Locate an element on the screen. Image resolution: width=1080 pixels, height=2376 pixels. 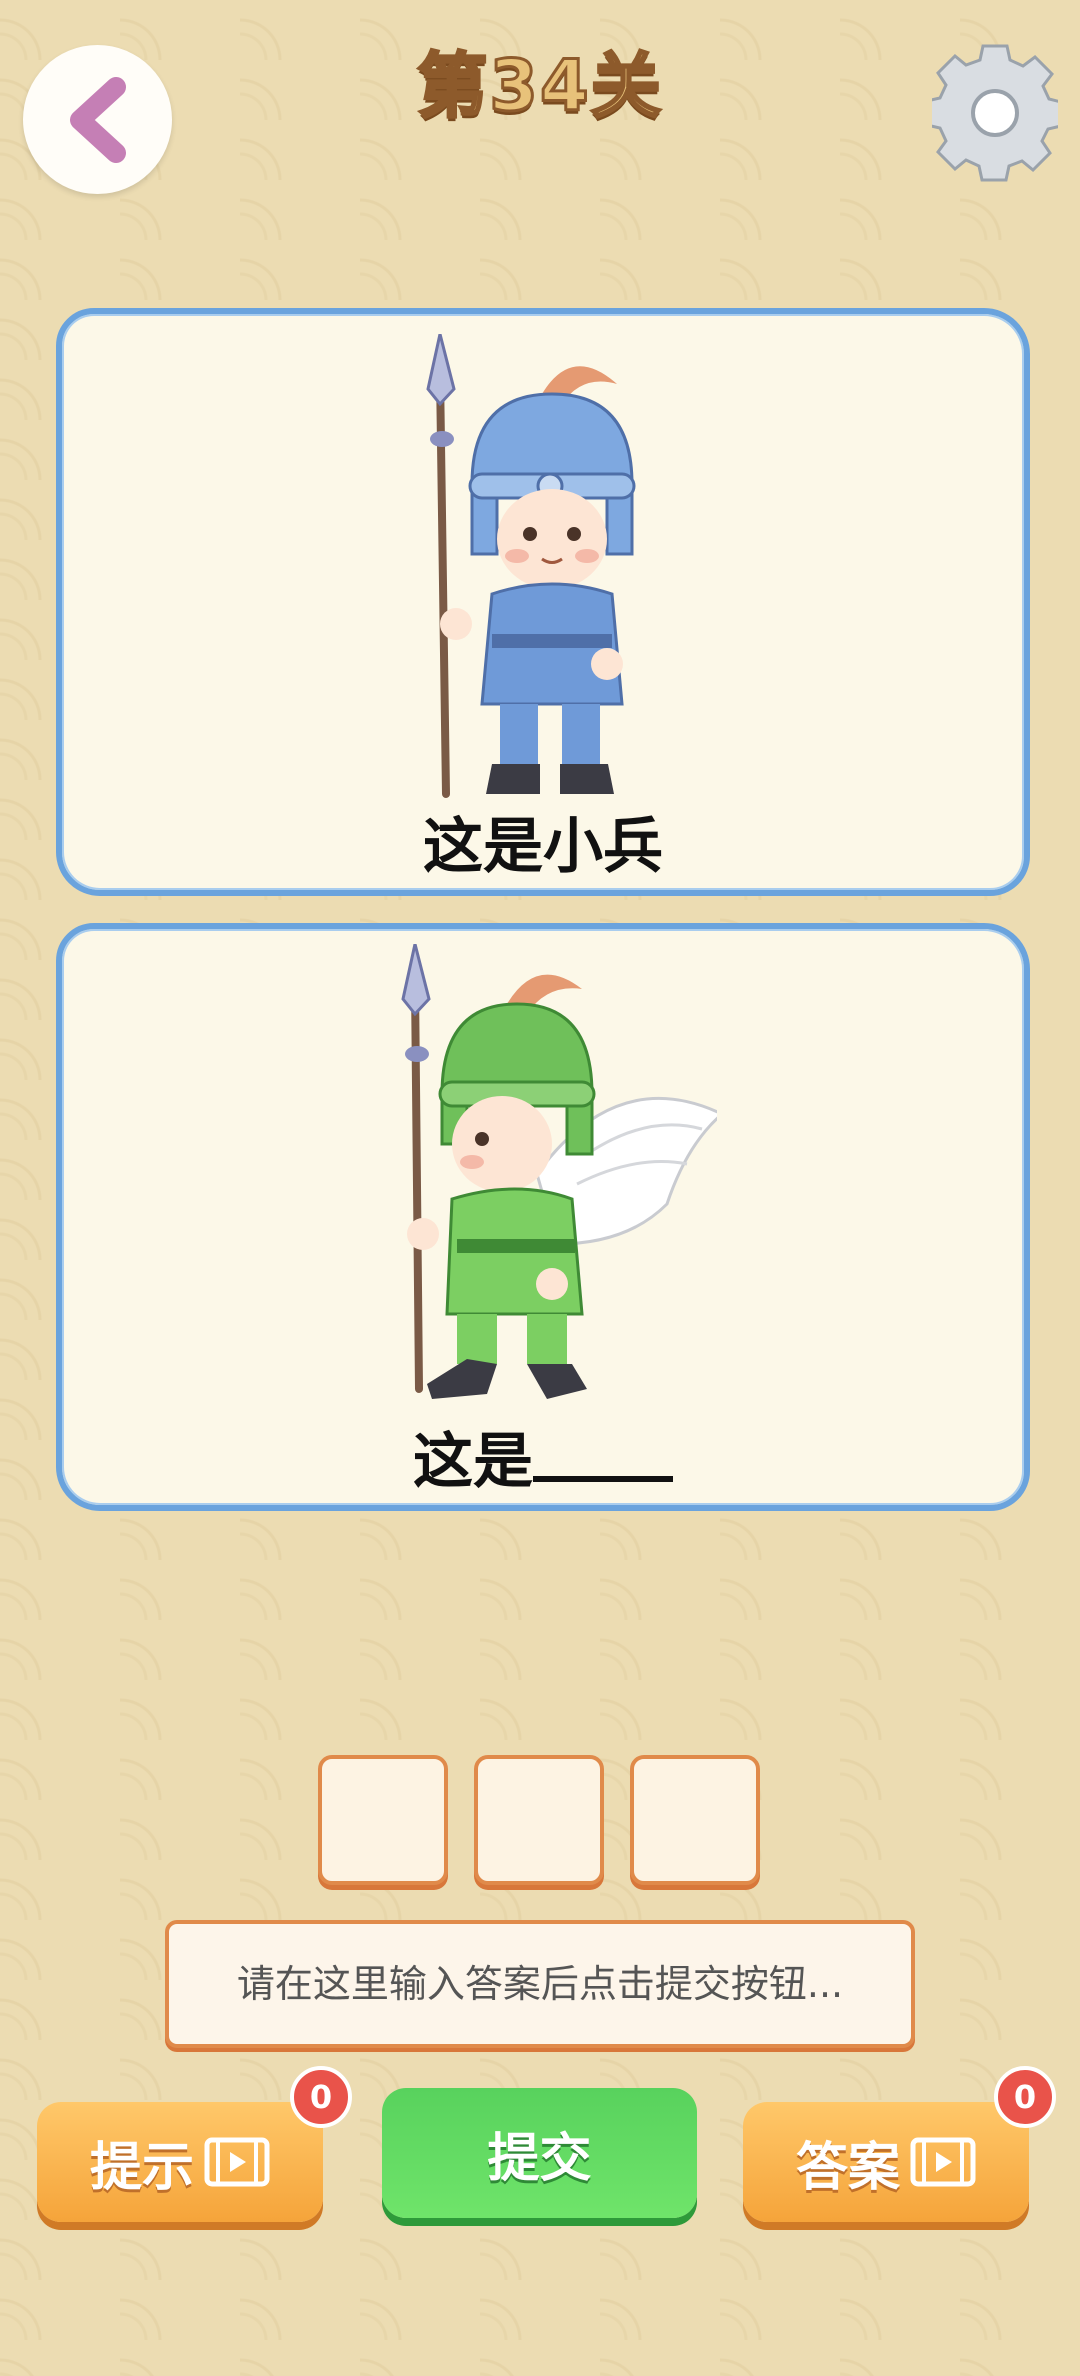
gear-icon is located at coordinates (994, 113).